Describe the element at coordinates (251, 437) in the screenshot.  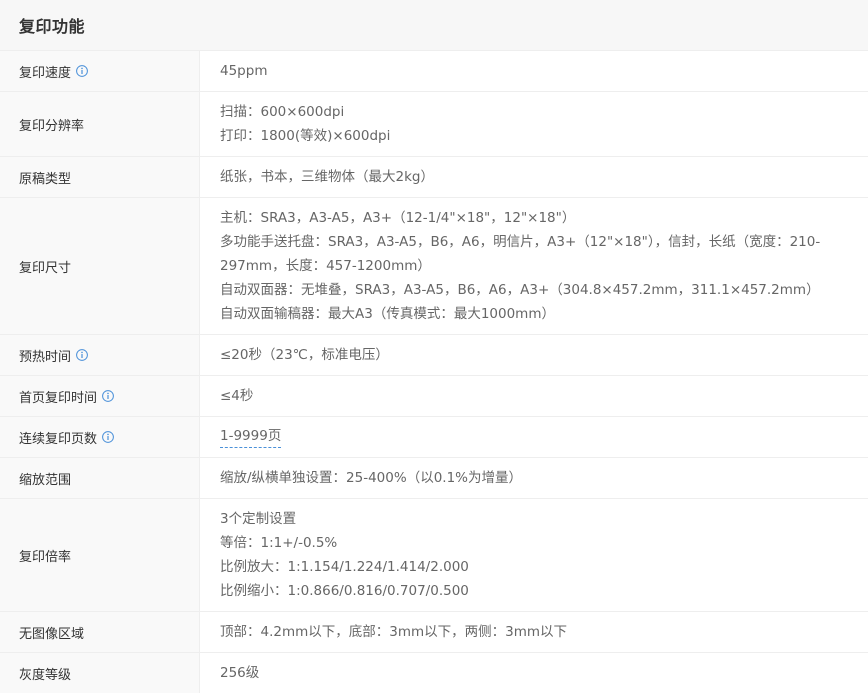
I see `spec-value-link: 1-9999页` at that location.